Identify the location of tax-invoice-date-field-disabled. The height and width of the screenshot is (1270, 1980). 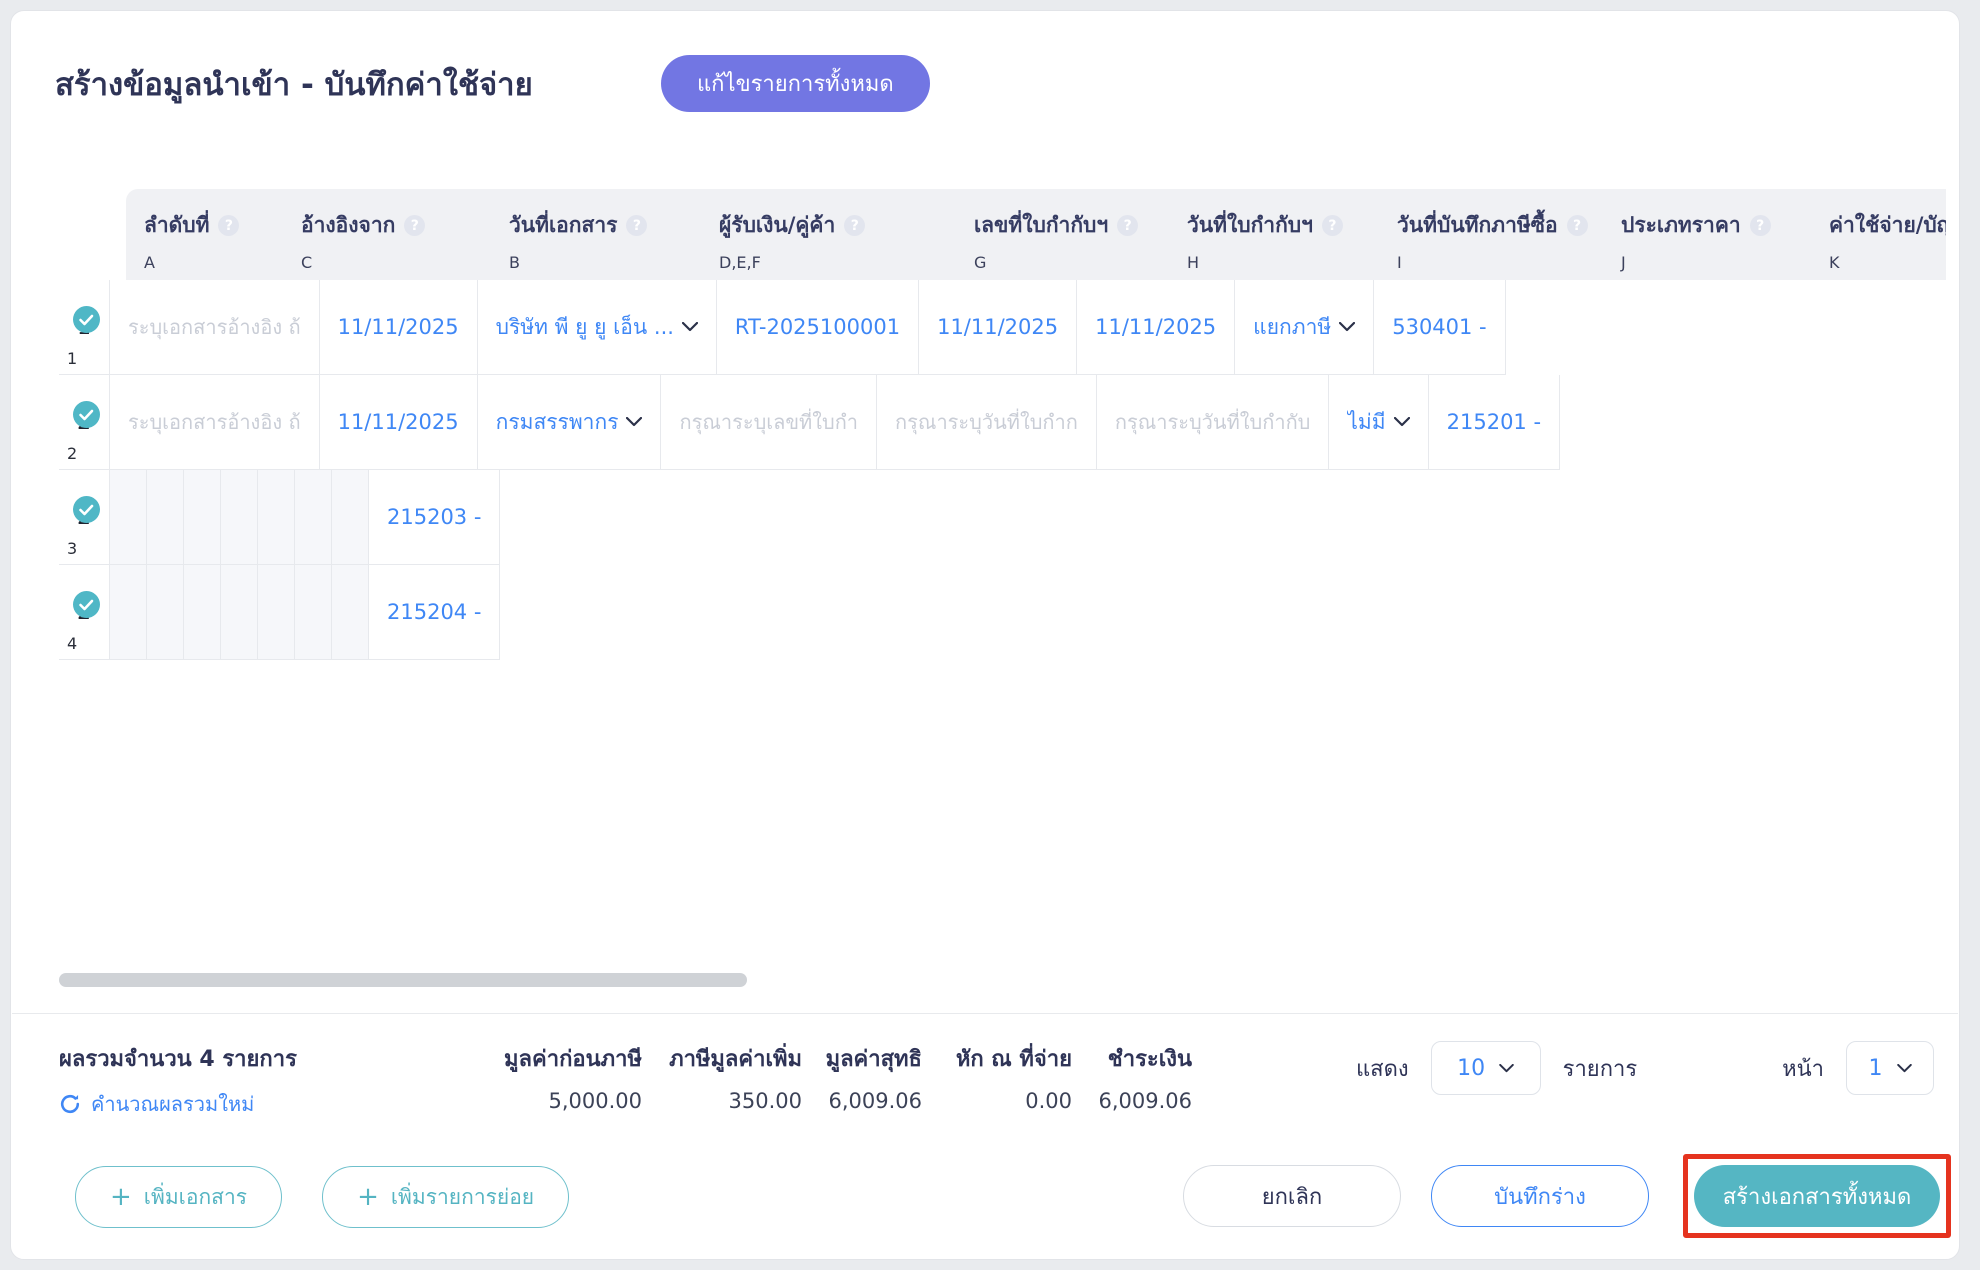
(276, 612).